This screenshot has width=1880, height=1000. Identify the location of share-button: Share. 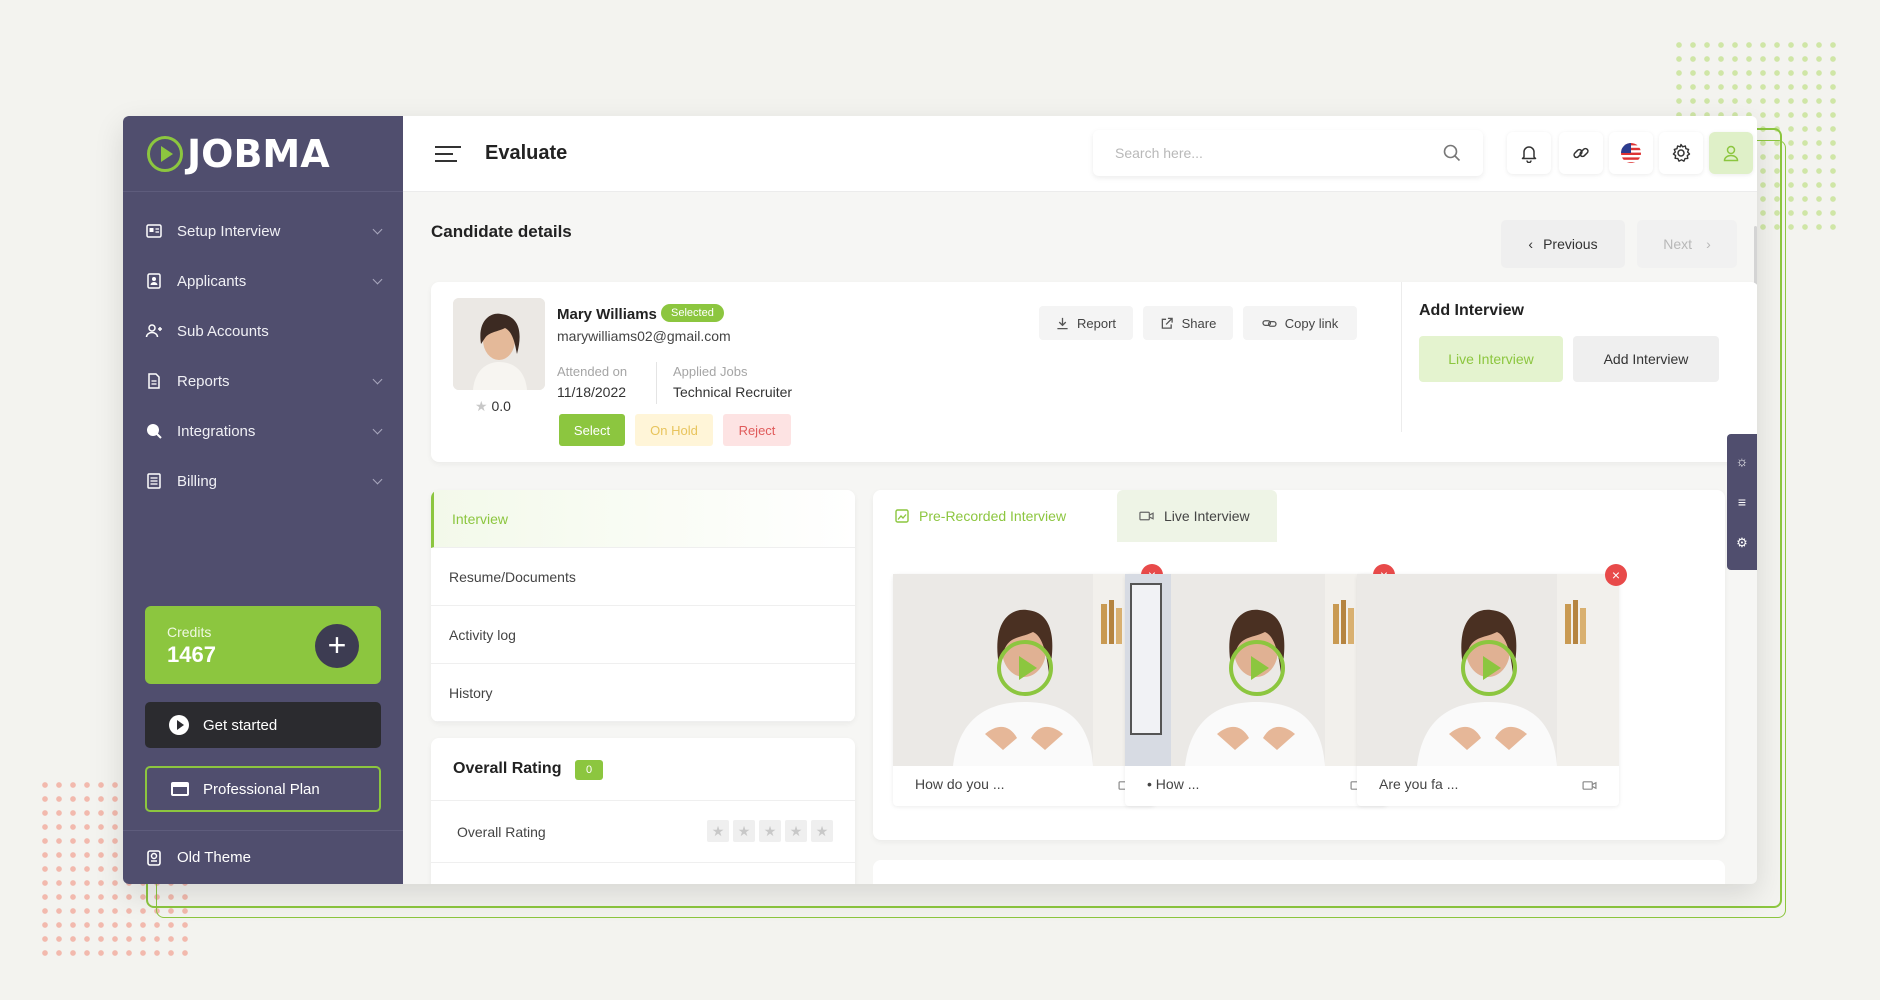
(1188, 323).